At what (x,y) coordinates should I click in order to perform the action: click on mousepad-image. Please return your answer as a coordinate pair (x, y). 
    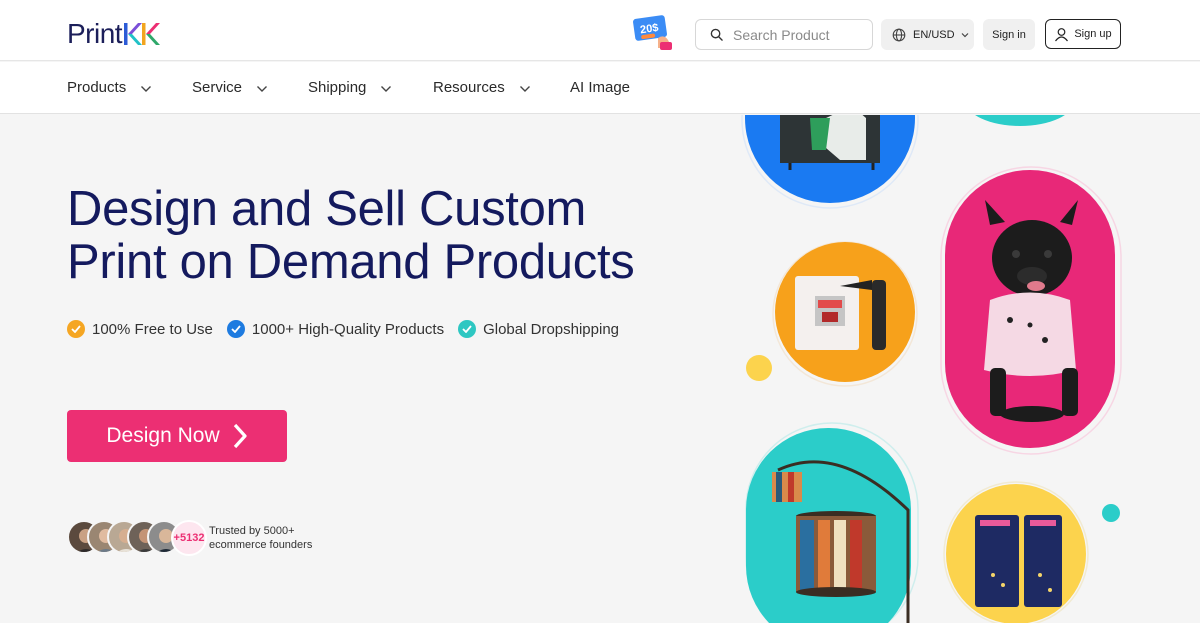
    Looking at the image, I should click on (840, 313).